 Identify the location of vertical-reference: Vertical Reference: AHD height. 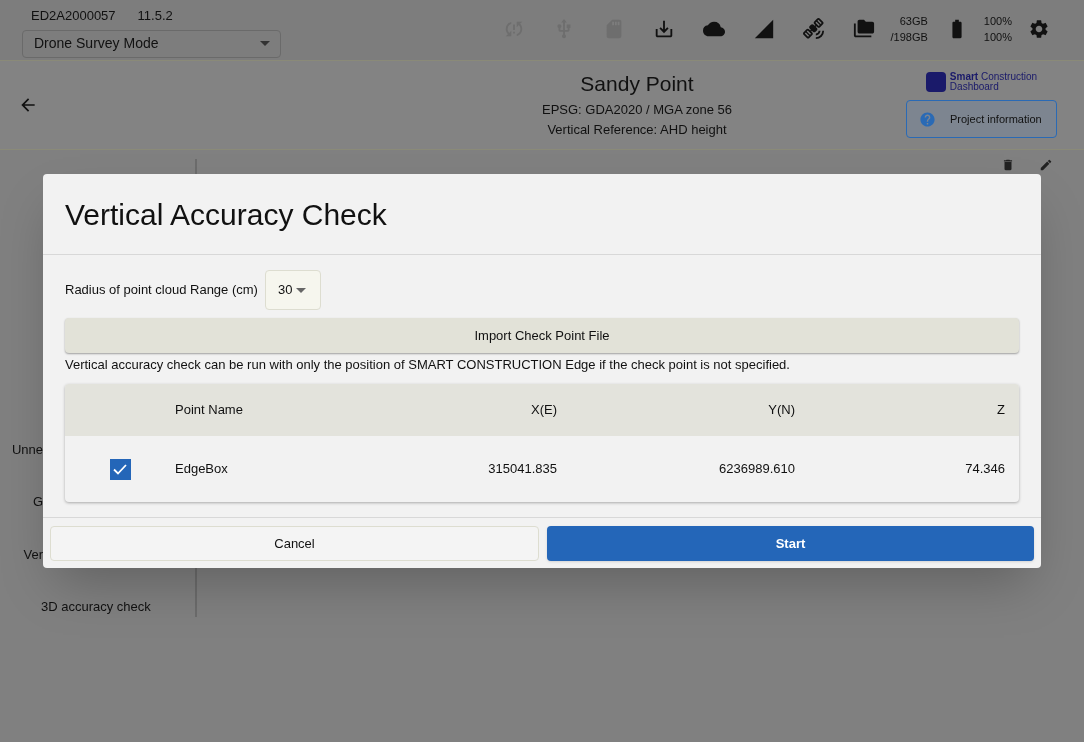
(637, 130).